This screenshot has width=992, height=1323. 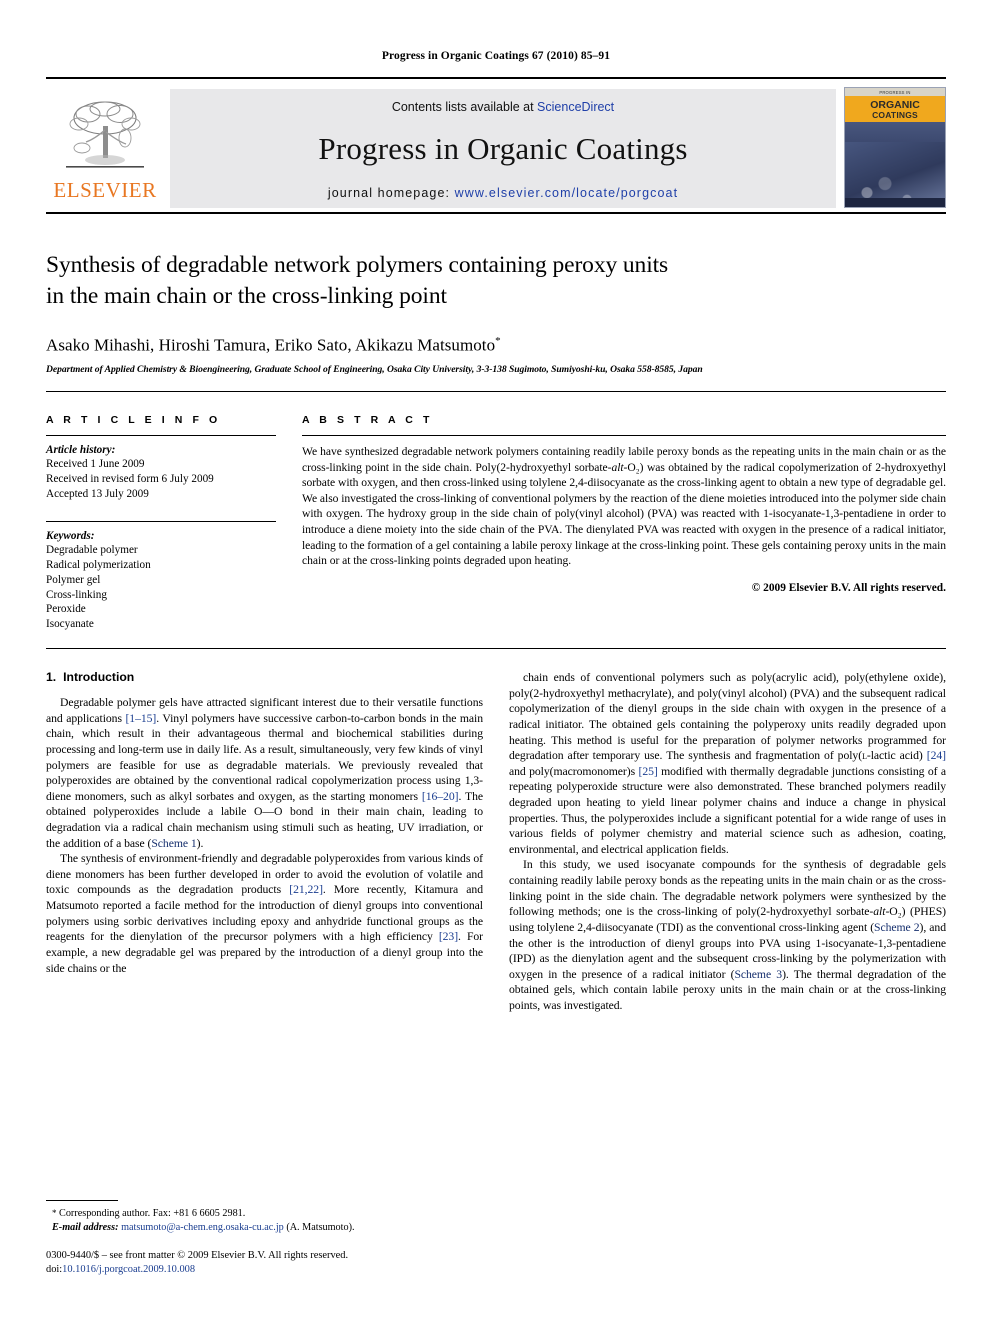 I want to click on section-heading-introduction: 1. Introduction, so click(x=264, y=677).